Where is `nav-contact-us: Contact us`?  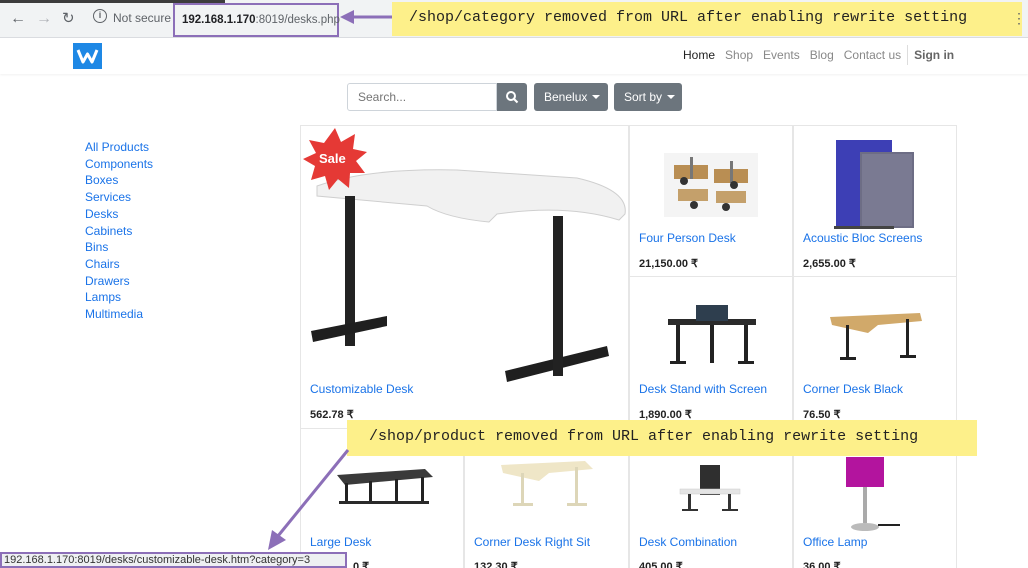
nav-contact-us: Contact us is located at coordinates (872, 56).